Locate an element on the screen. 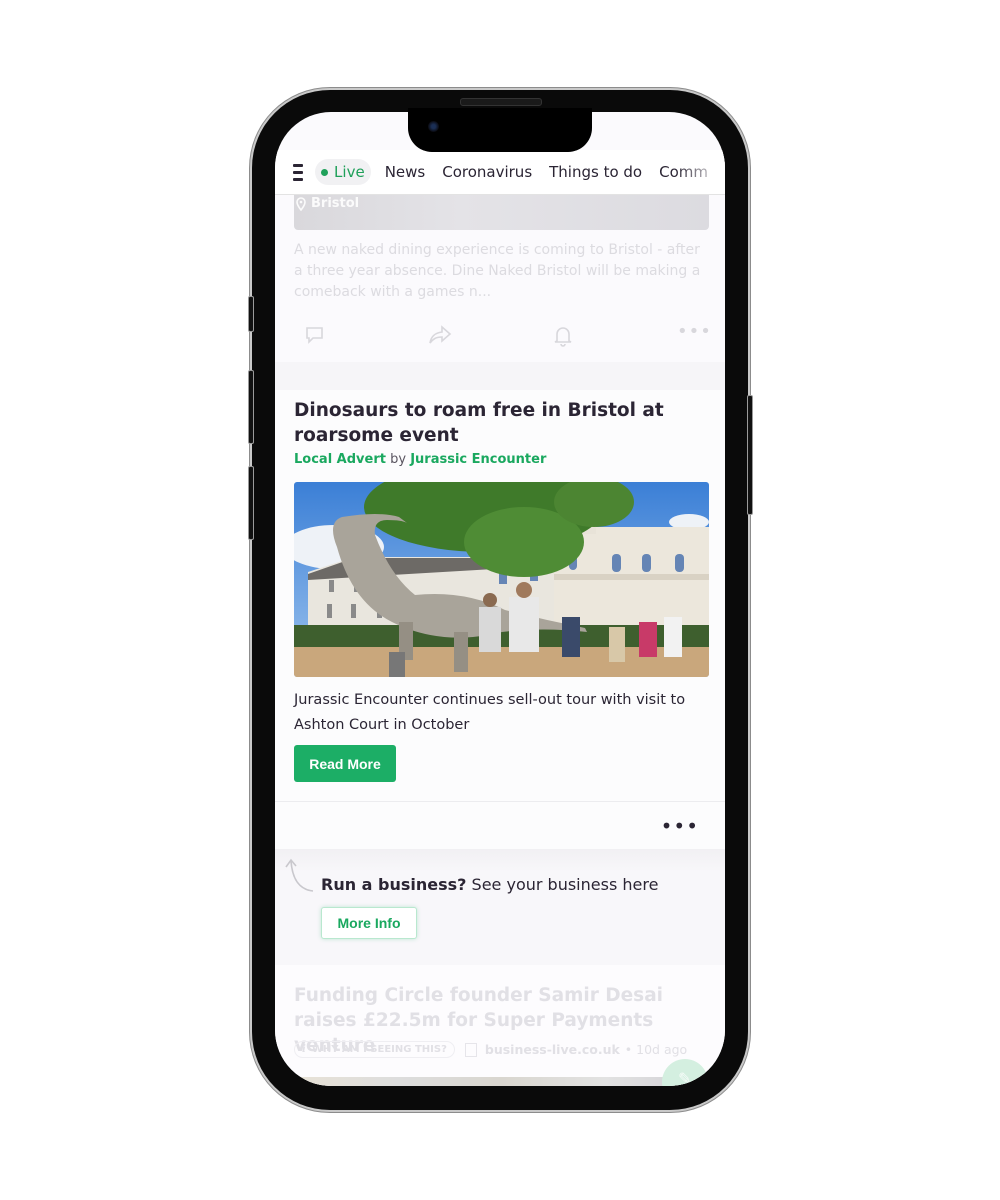  share-icon is located at coordinates (440, 337).